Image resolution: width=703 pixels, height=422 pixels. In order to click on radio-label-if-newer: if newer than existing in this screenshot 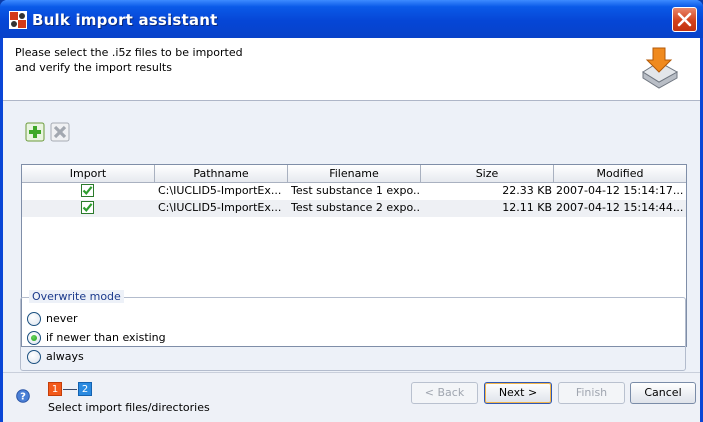, I will do `click(106, 337)`.